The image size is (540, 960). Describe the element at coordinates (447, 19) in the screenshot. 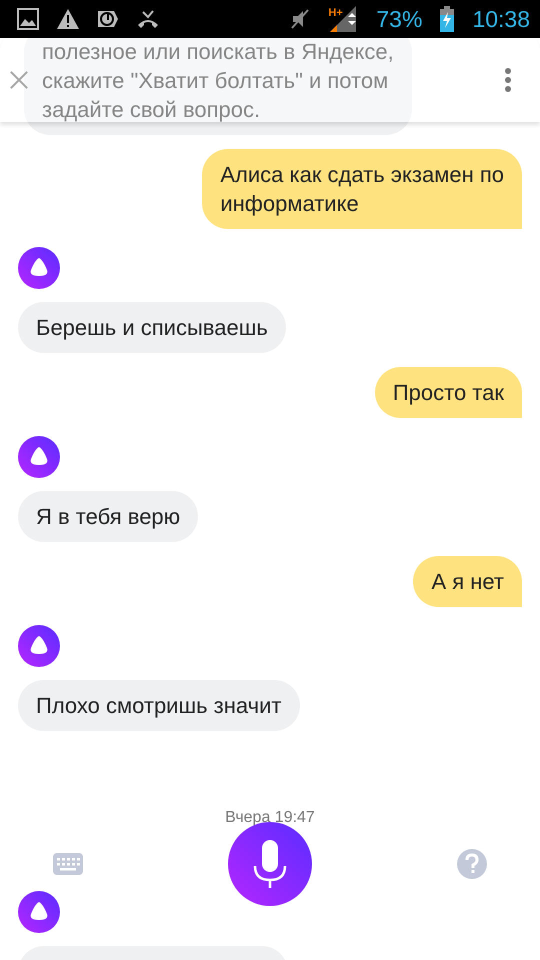

I see `battery-charging-icon` at that location.